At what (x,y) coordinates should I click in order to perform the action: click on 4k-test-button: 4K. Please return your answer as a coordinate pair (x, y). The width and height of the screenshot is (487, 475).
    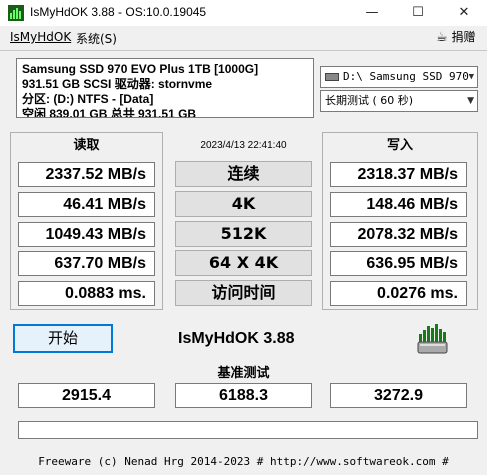
    Looking at the image, I should click on (243, 204).